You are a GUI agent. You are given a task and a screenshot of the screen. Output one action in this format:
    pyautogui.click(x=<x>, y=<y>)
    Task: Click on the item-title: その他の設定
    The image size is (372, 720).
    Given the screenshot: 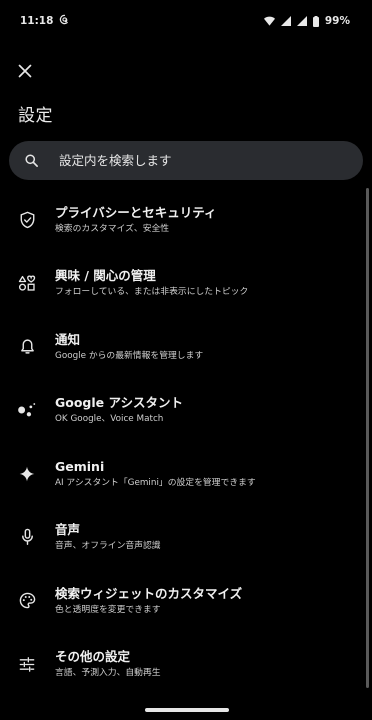 What is the action you would take?
    pyautogui.click(x=93, y=657)
    